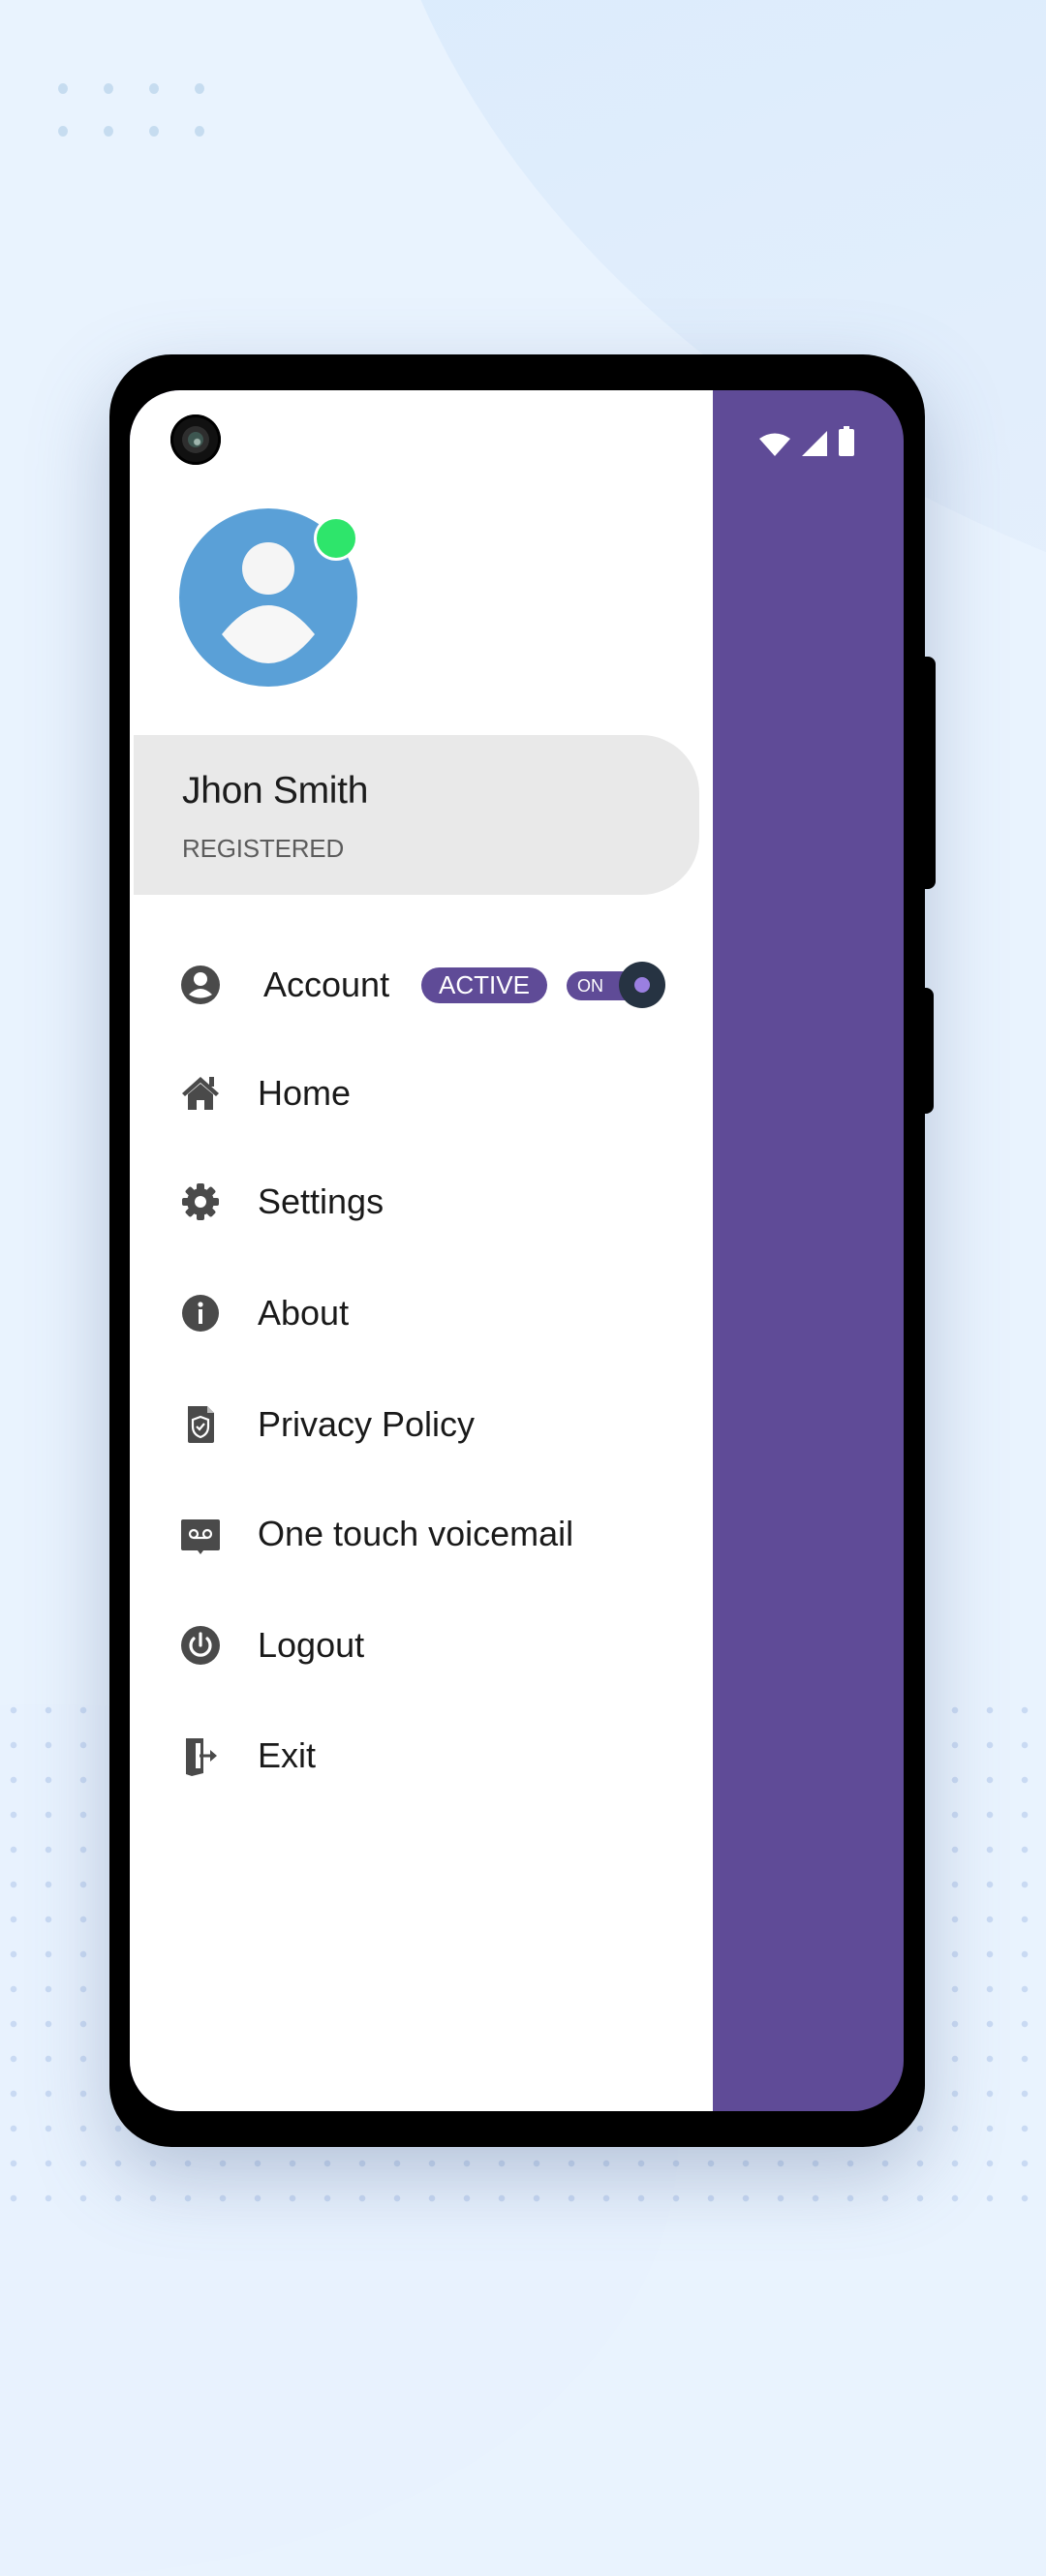 The image size is (1046, 2576). What do you see at coordinates (326, 984) in the screenshot?
I see `menu-item-label: Account` at bounding box center [326, 984].